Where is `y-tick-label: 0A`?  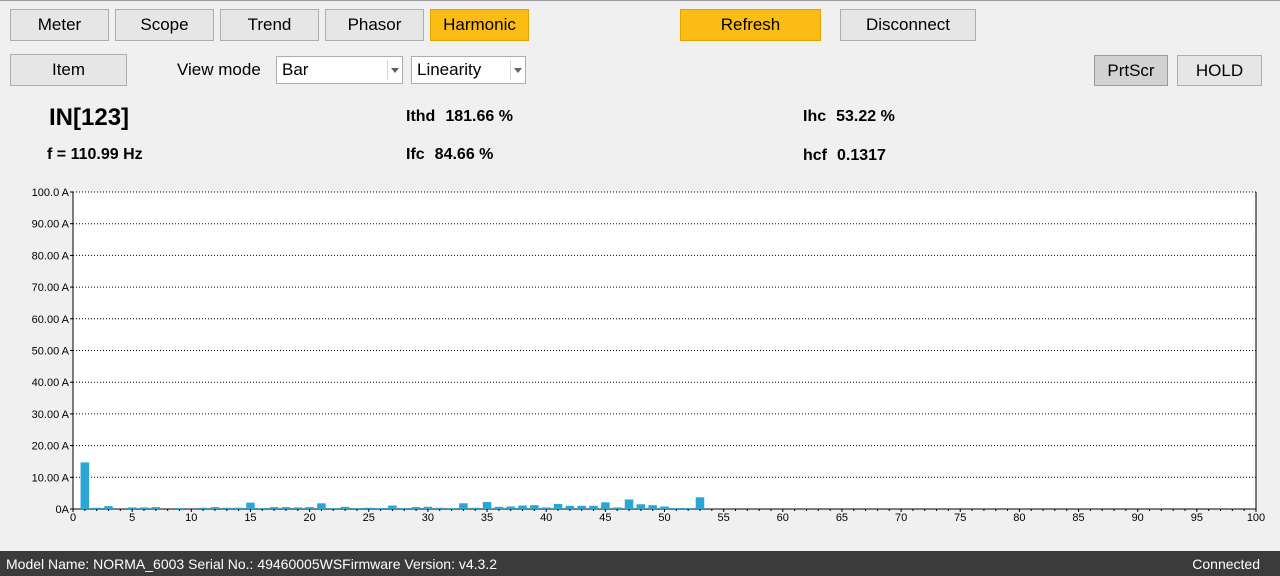 y-tick-label: 0A is located at coordinates (63, 510).